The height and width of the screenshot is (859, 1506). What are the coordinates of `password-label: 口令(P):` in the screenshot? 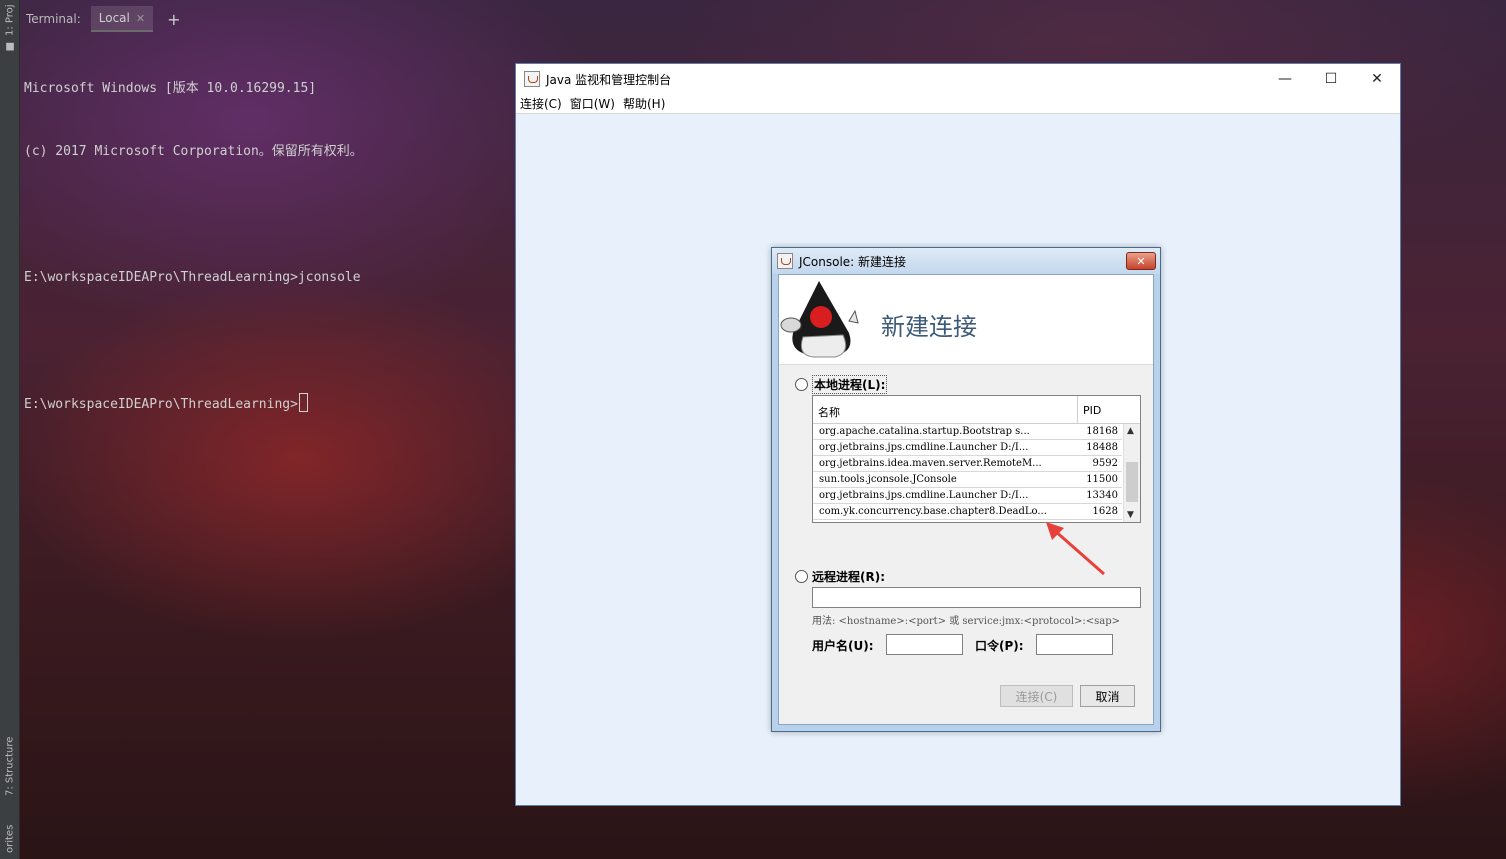 It's located at (999, 646).